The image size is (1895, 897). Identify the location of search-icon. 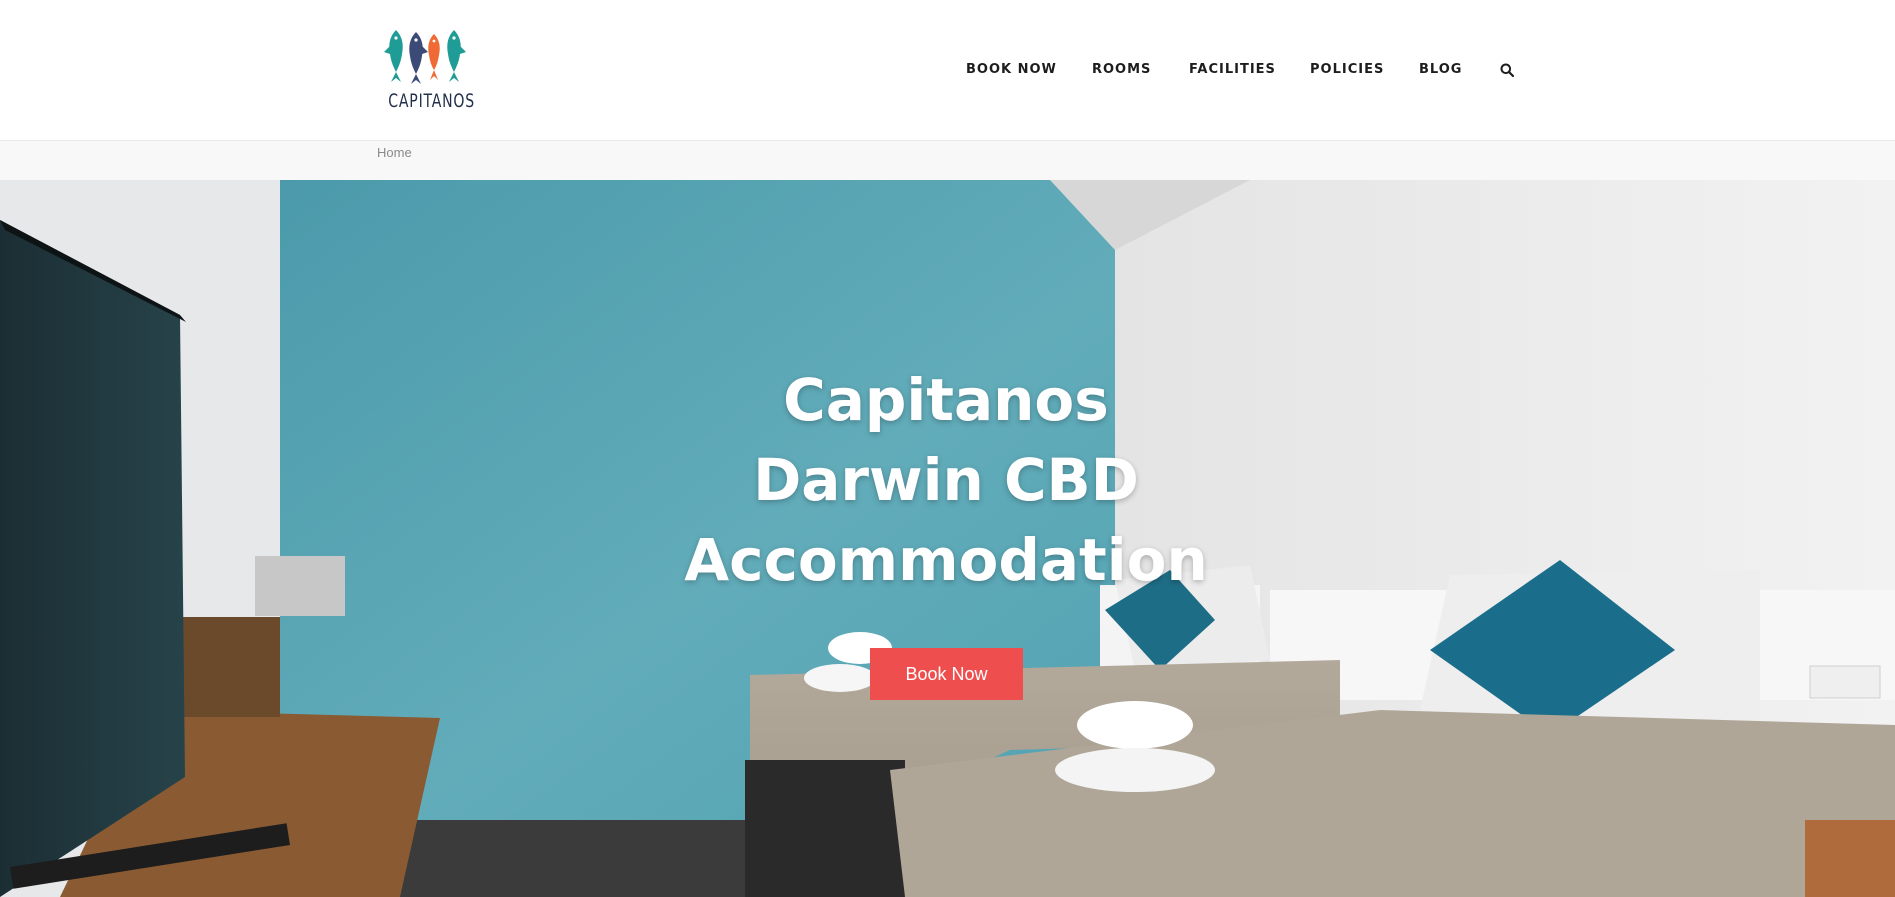
(1509, 72).